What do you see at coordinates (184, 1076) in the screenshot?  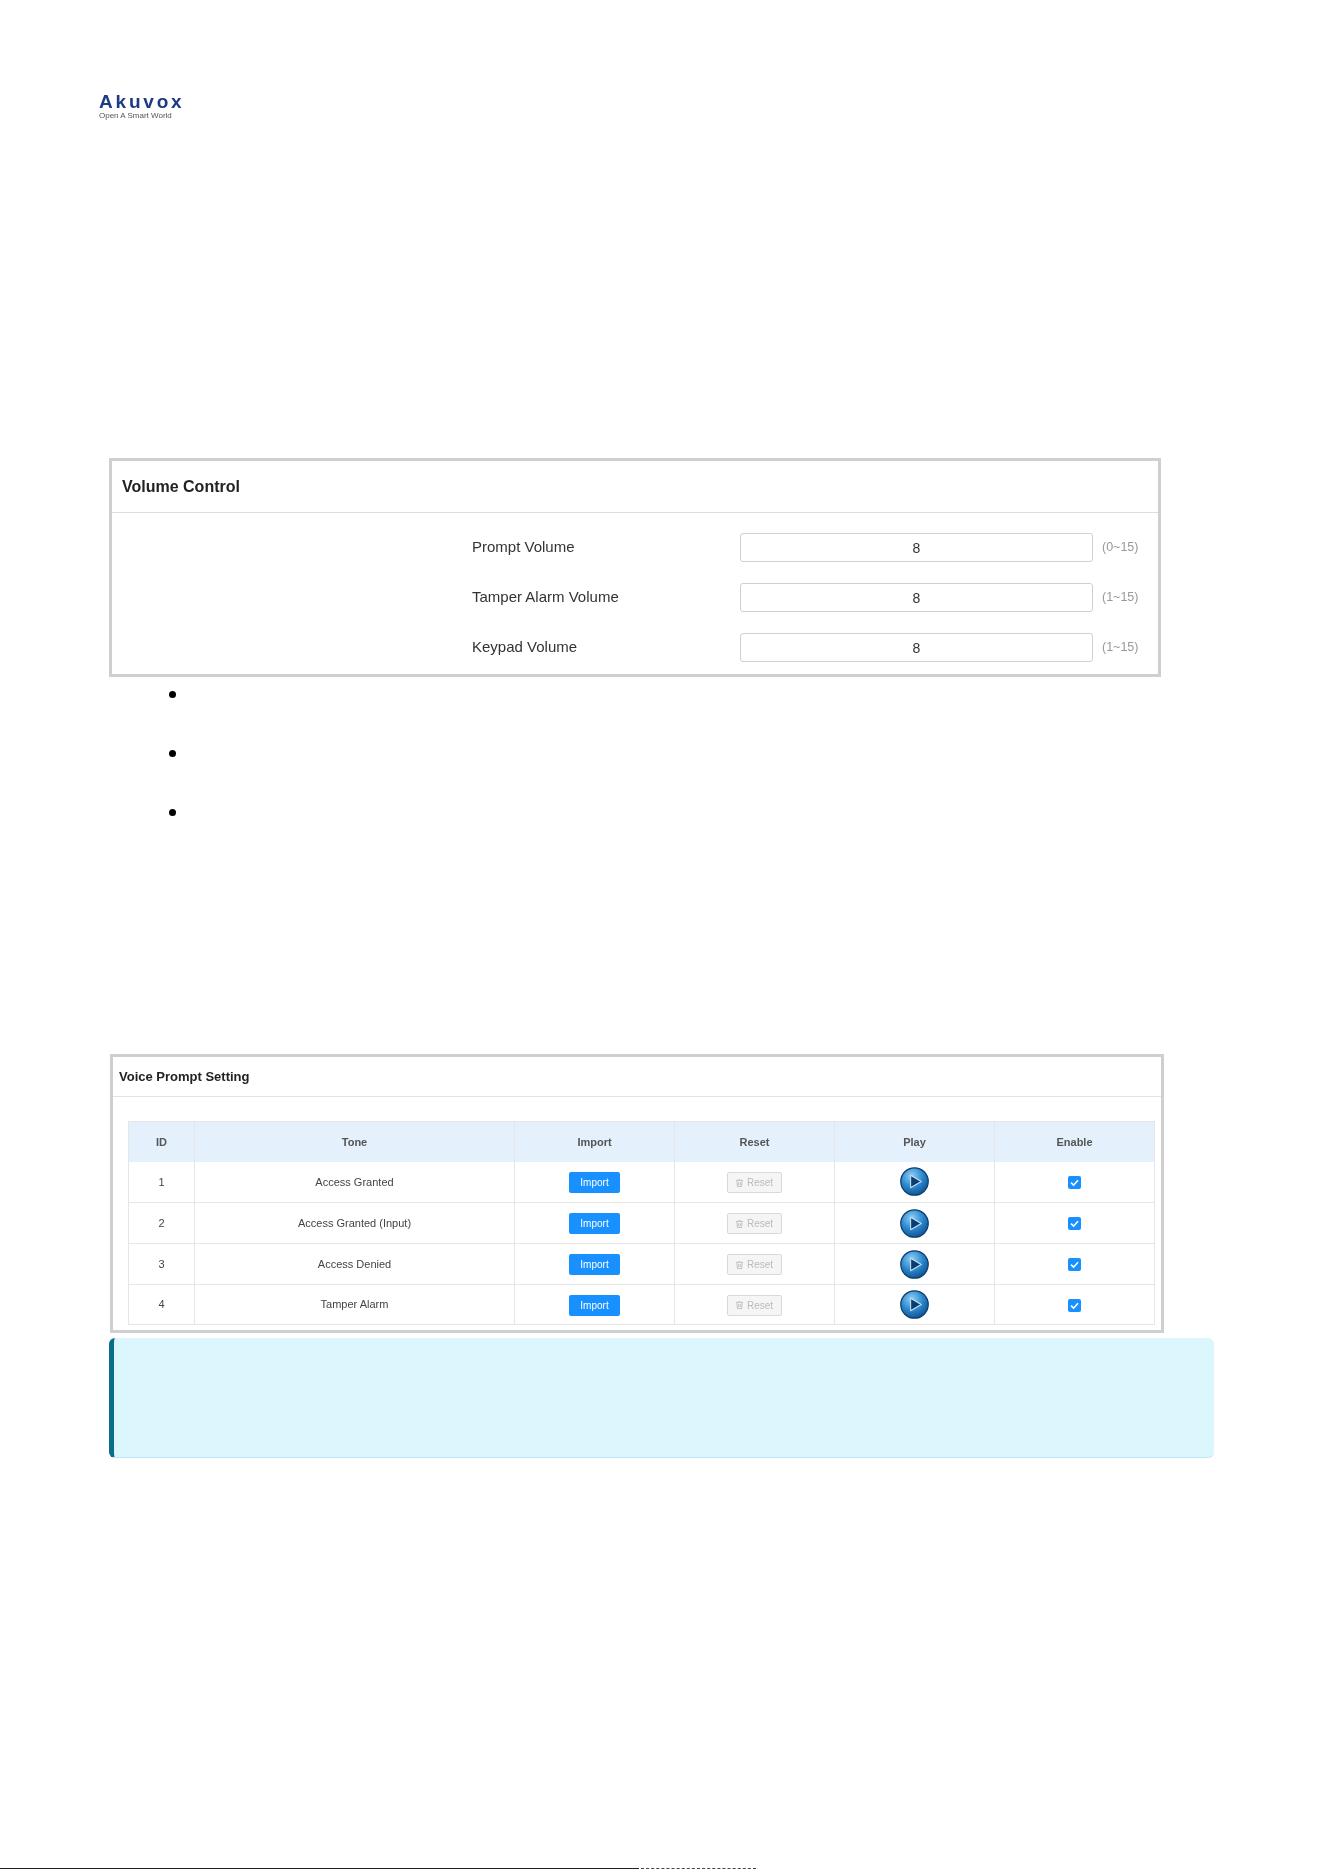 I see `panel-title: Voice Prompt Setting` at bounding box center [184, 1076].